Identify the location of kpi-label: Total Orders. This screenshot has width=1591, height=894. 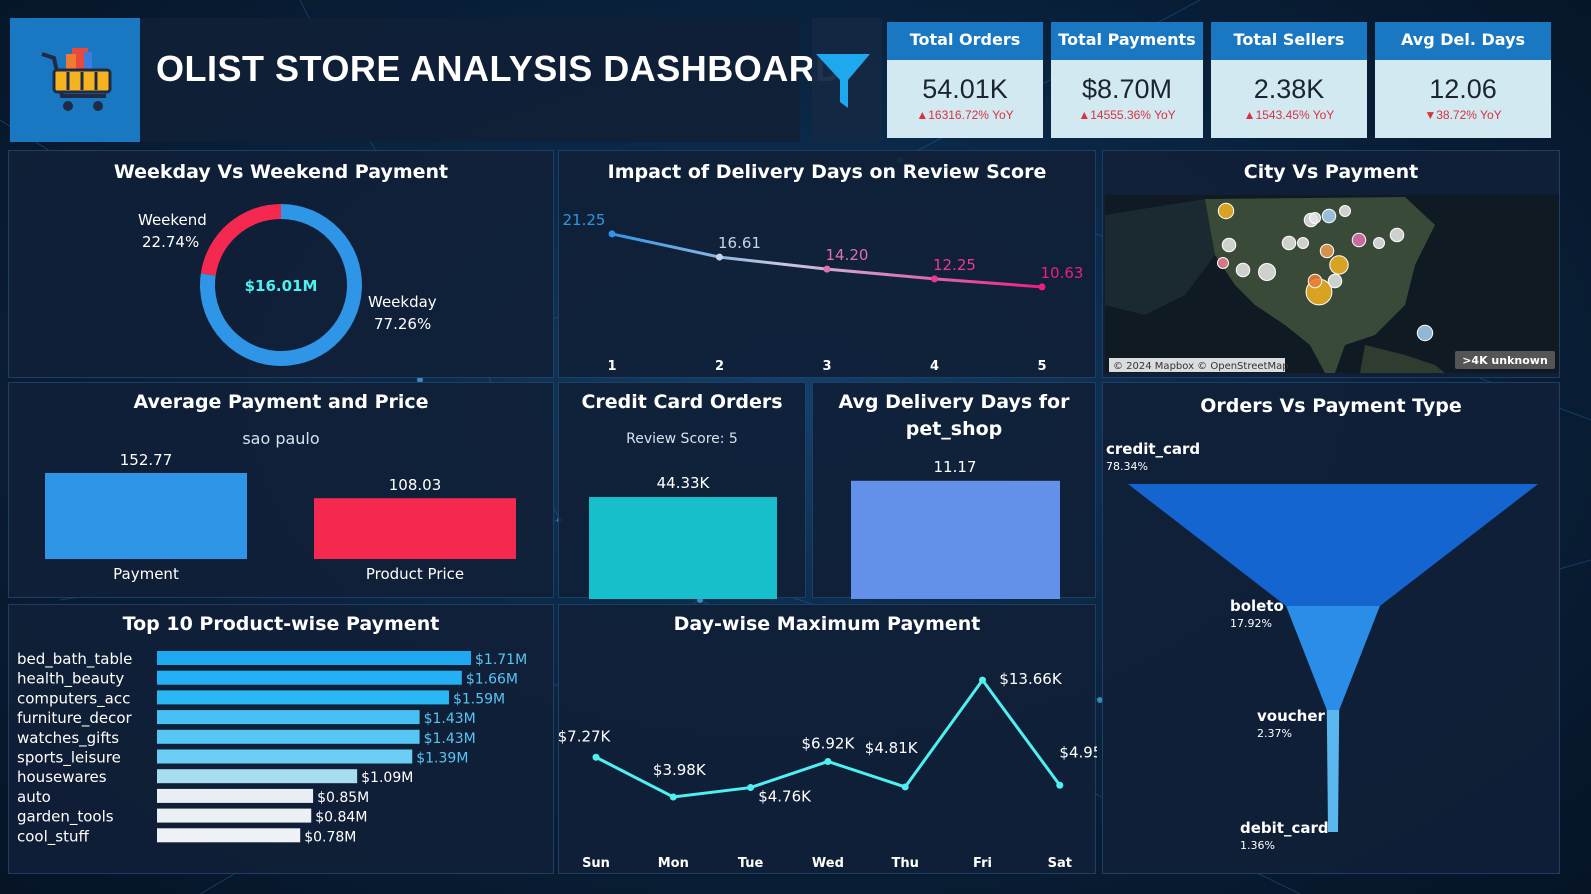
(965, 41).